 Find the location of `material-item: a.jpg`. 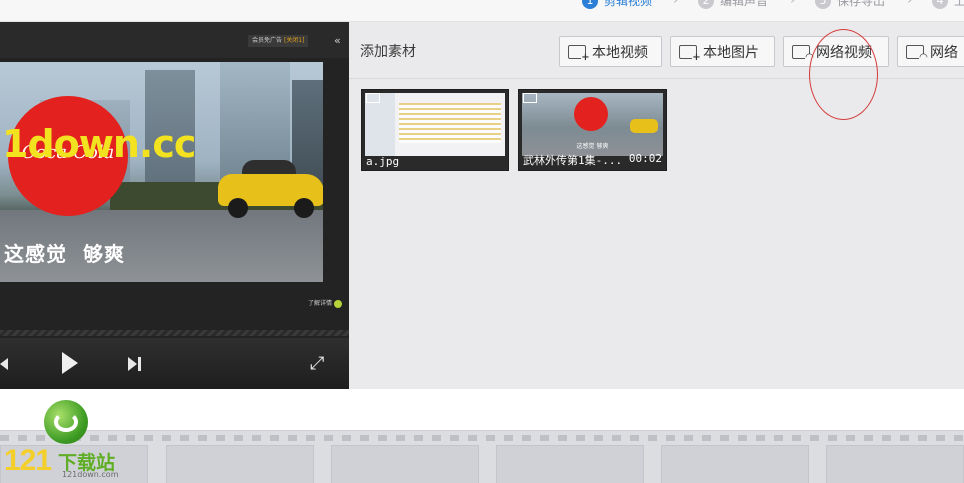

material-item: a.jpg is located at coordinates (435, 130).